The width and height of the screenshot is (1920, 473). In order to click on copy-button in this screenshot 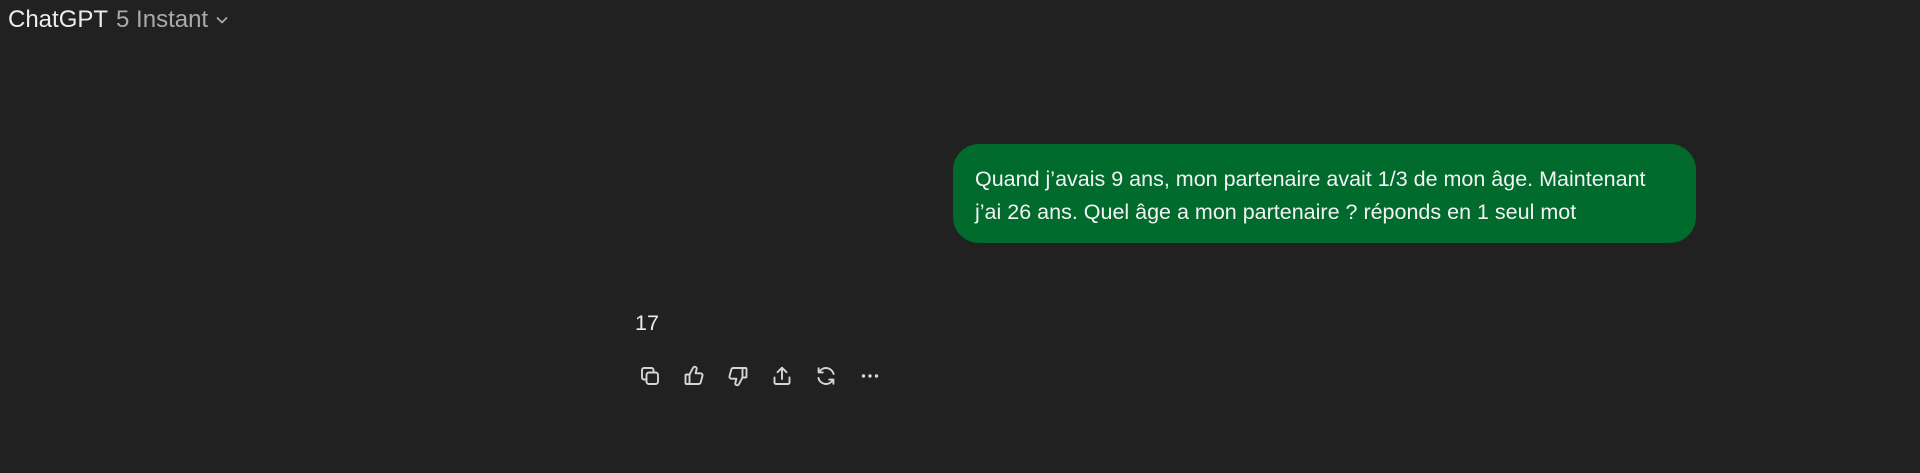, I will do `click(650, 376)`.